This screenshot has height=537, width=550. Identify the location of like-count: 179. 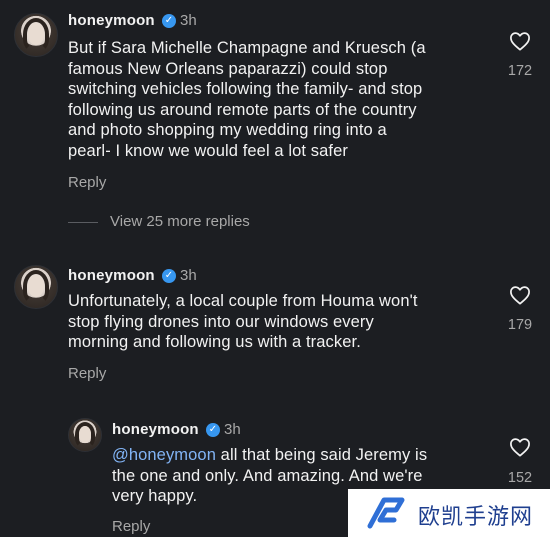
(520, 325).